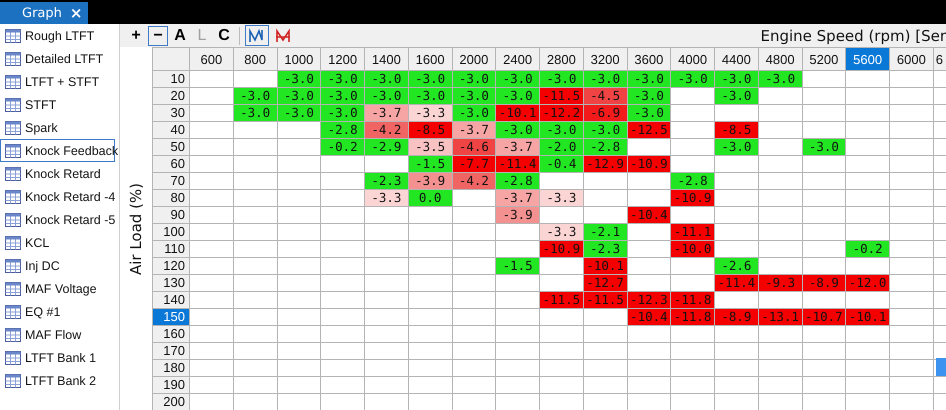 The height and width of the screenshot is (410, 946). What do you see at coordinates (430, 164) in the screenshot?
I see `table-cell: -1.5` at bounding box center [430, 164].